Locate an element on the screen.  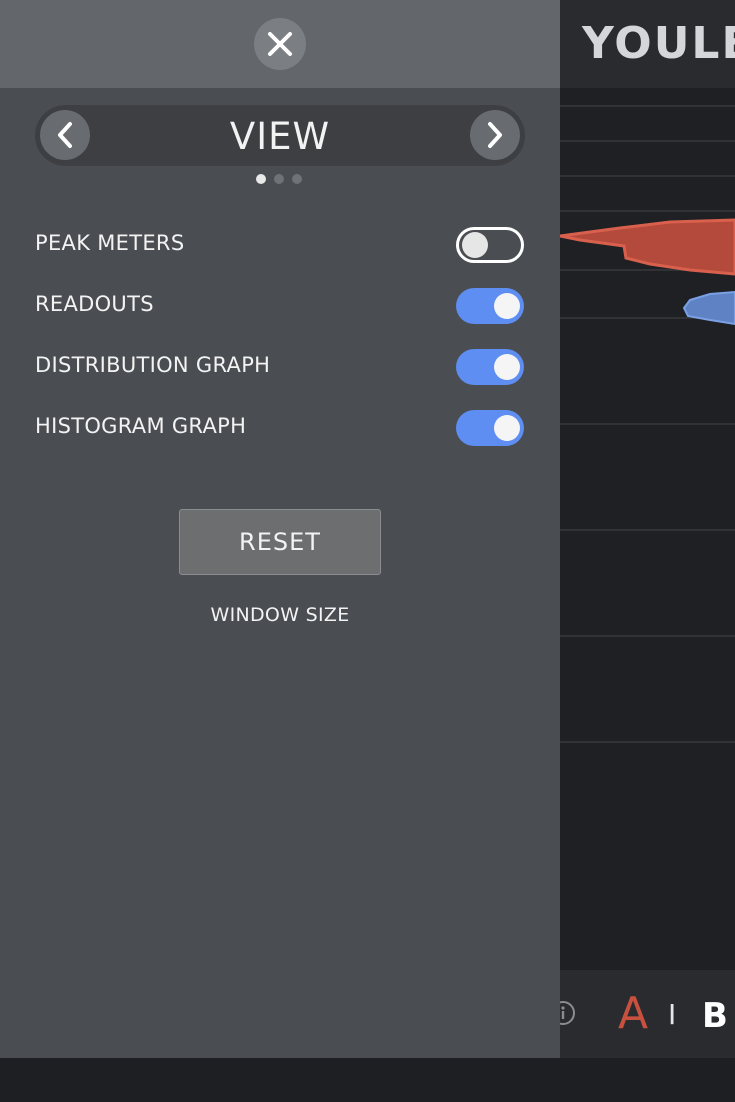
readouts-toggle is located at coordinates (490, 306).